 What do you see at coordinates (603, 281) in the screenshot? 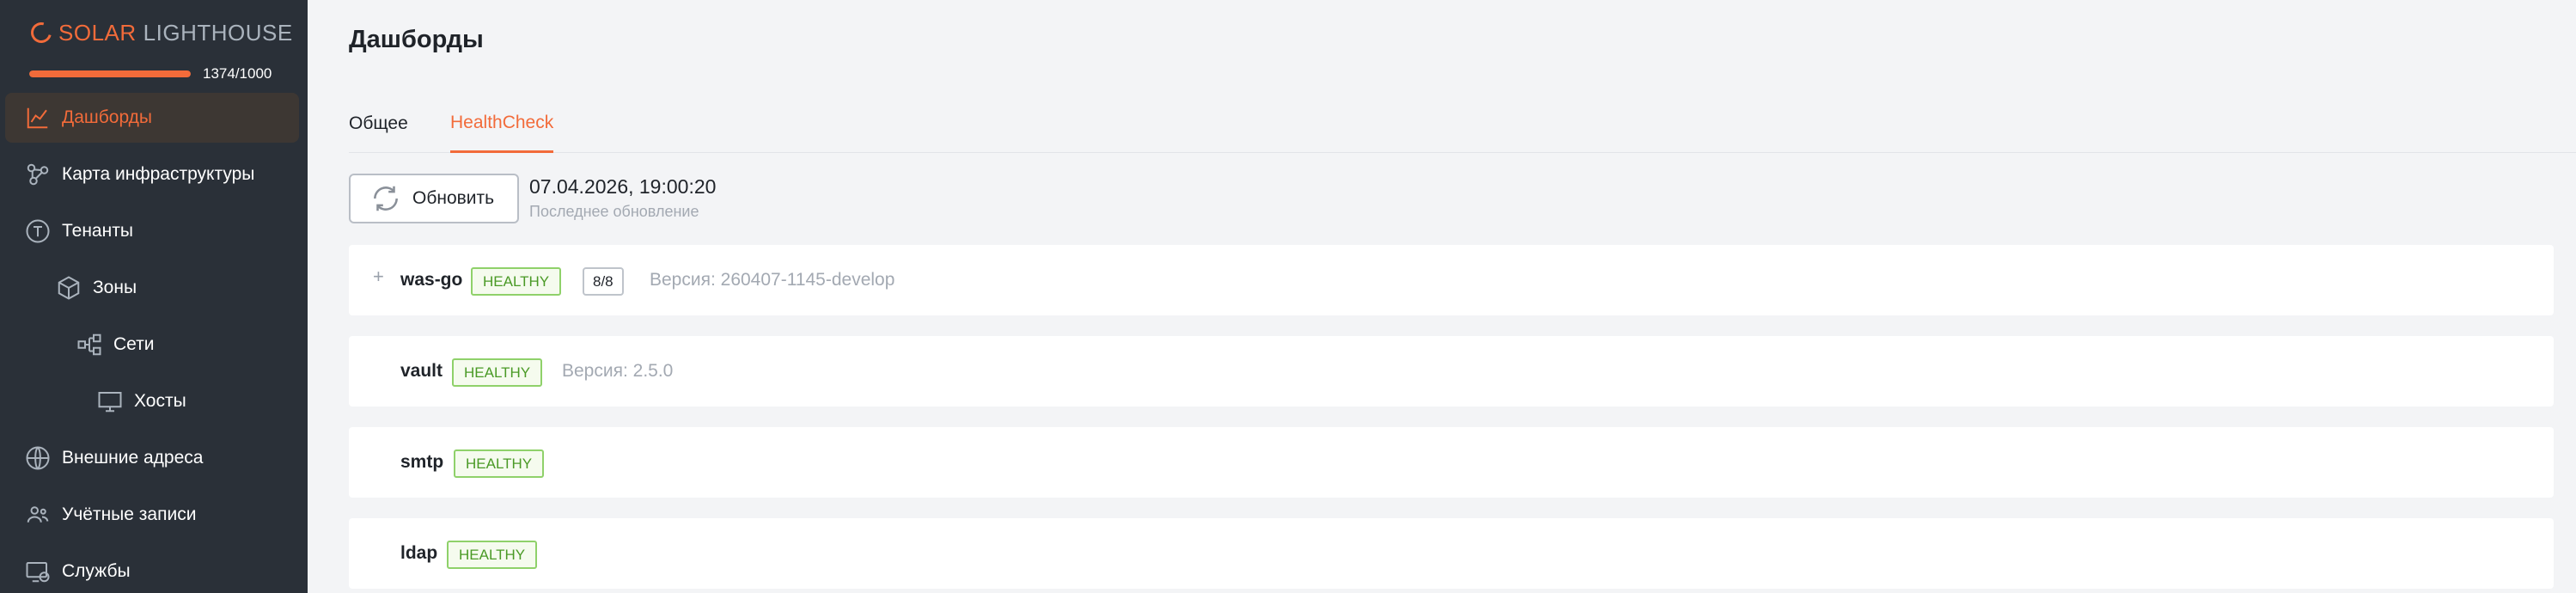
I see `instance-count-badge: 8/8` at bounding box center [603, 281].